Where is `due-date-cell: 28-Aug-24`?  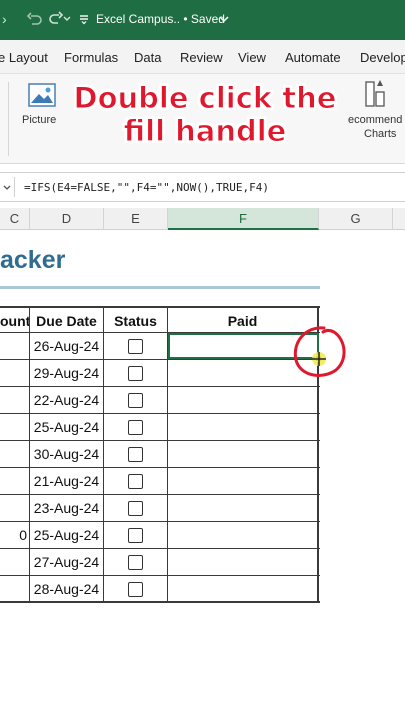
due-date-cell: 28-Aug-24 is located at coordinates (67, 589).